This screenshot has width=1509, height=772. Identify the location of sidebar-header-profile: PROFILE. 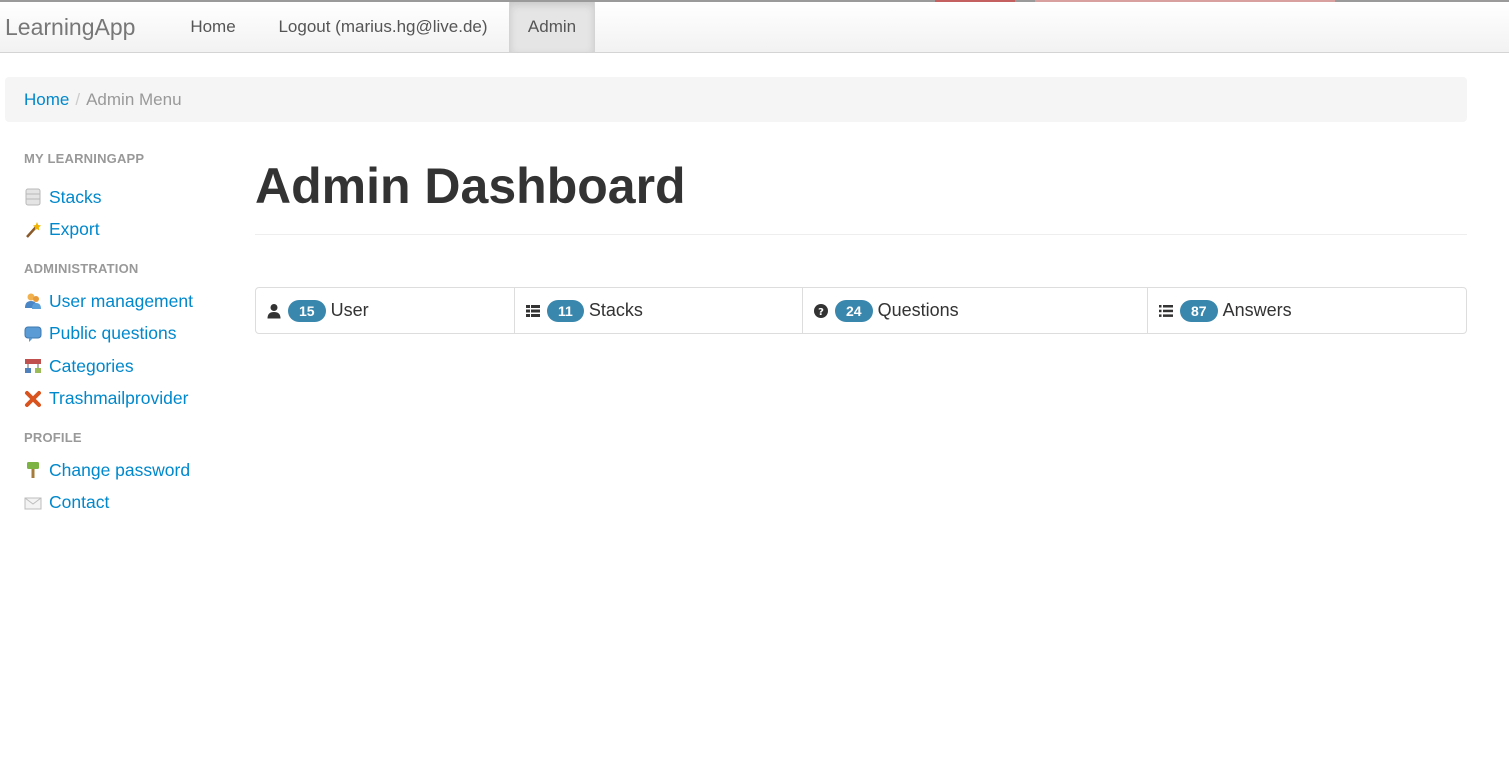
(53, 437).